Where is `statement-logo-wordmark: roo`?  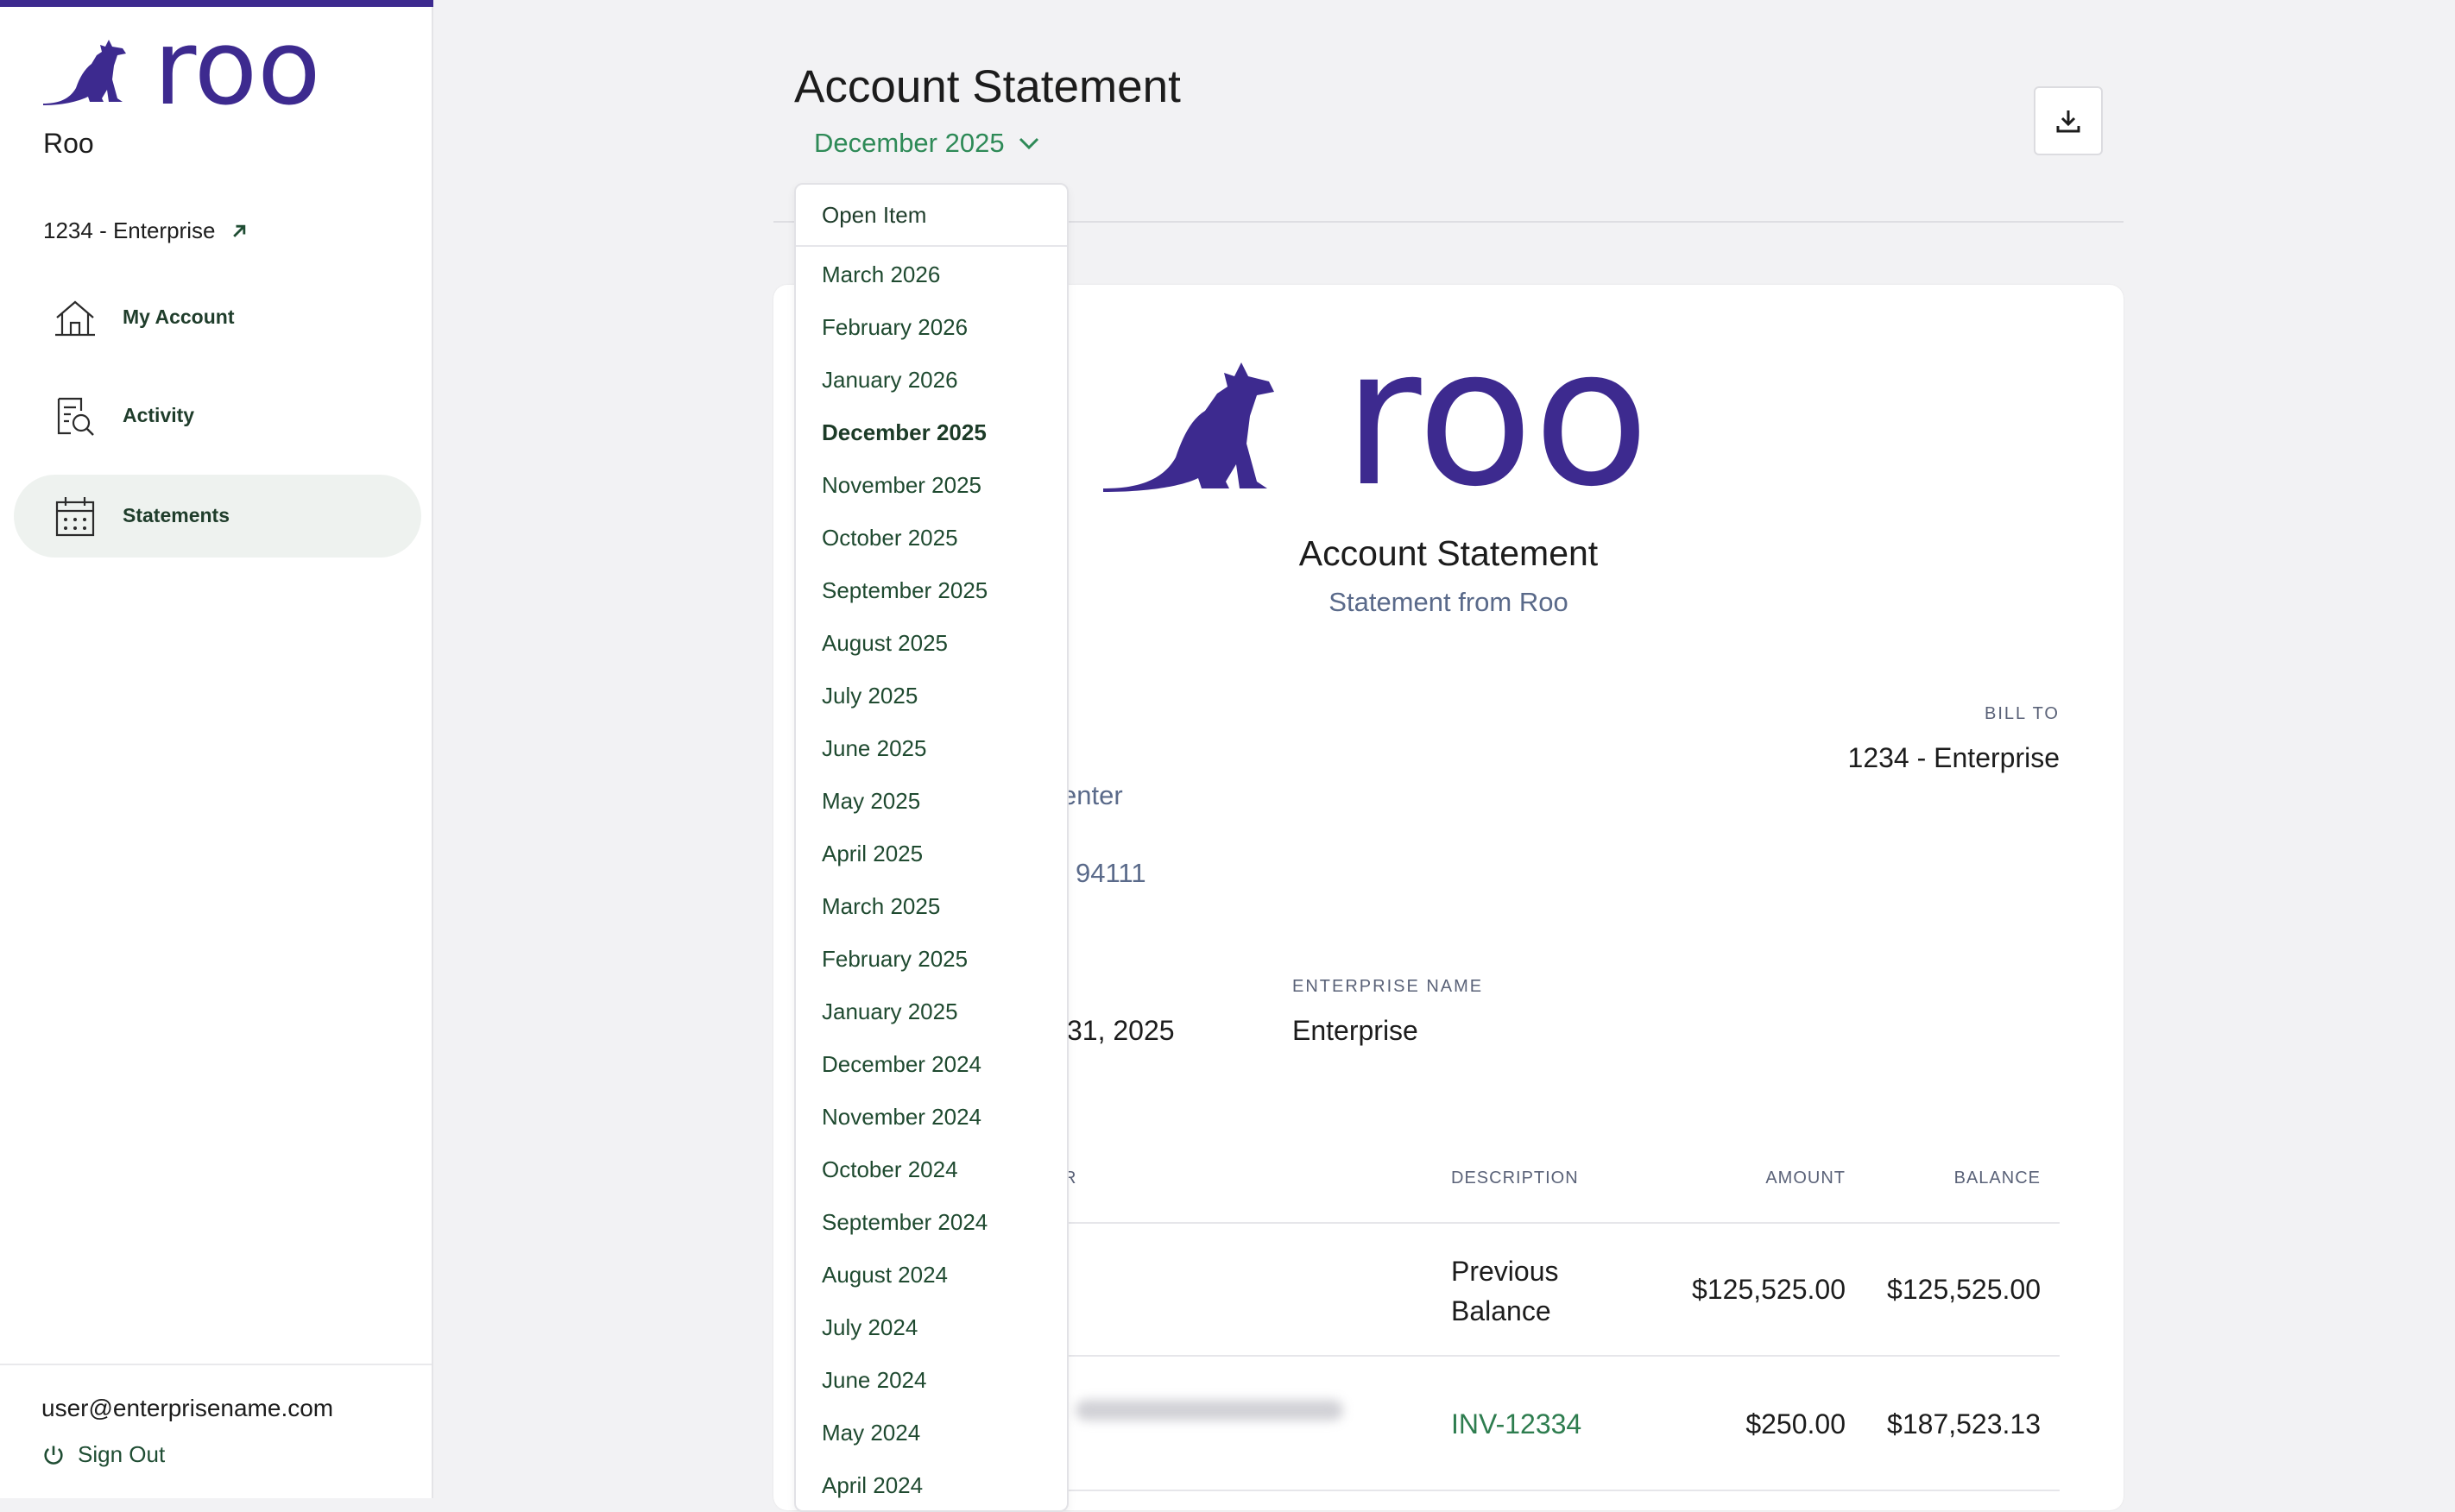 statement-logo-wordmark: roo is located at coordinates (1496, 423).